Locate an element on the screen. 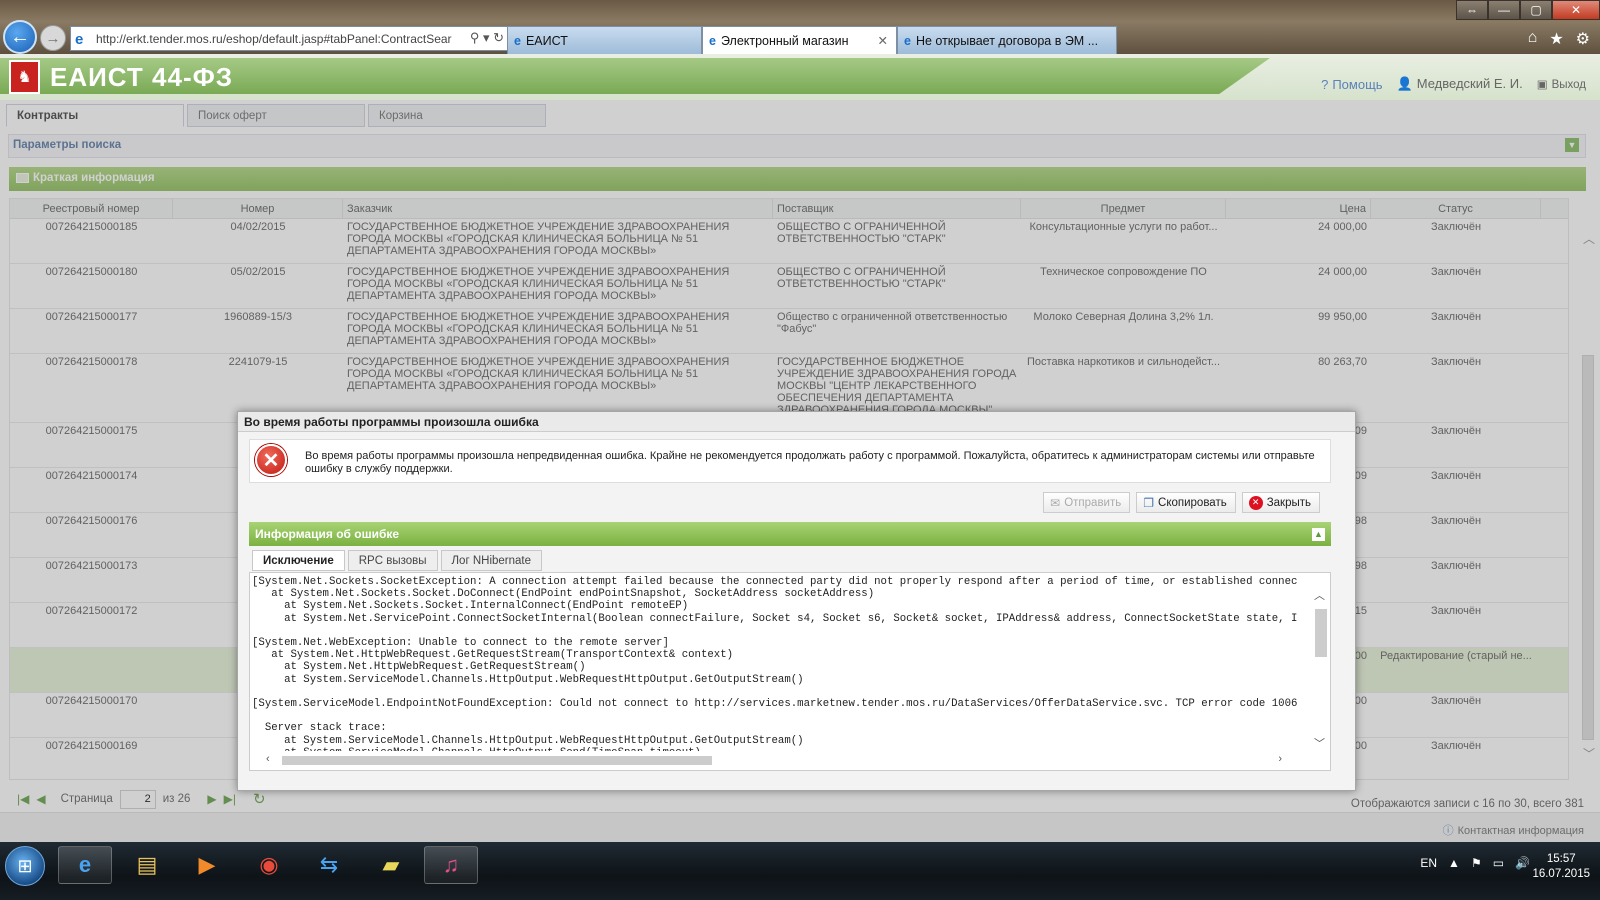  error-info-header: Информация об ошибке ▲ is located at coordinates (790, 534).